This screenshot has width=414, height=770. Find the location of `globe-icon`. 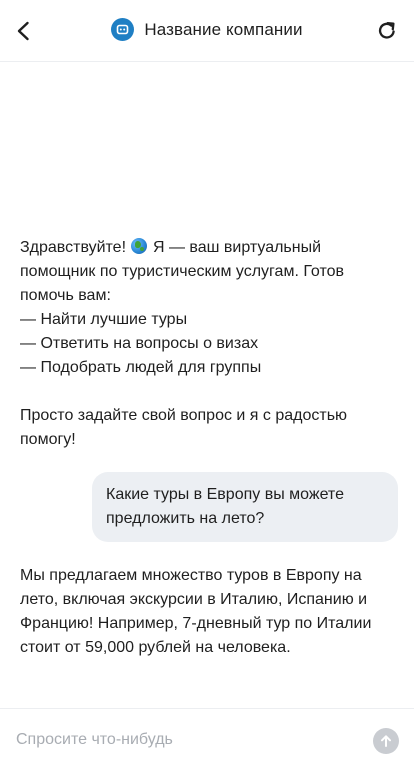

globe-icon is located at coordinates (139, 246).